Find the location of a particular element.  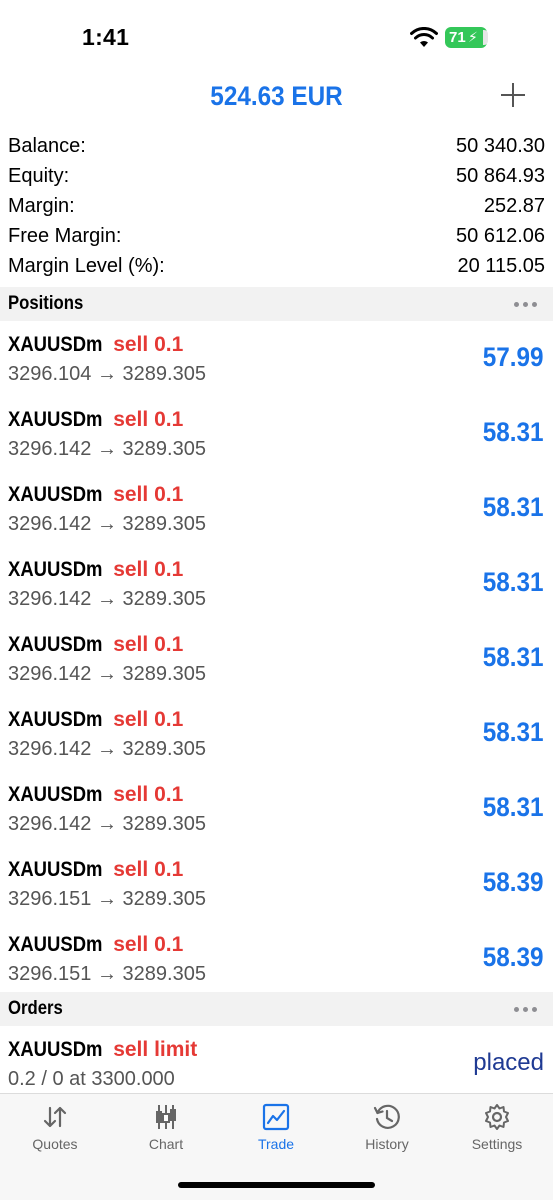

tab-label: Chart is located at coordinates (166, 1144).